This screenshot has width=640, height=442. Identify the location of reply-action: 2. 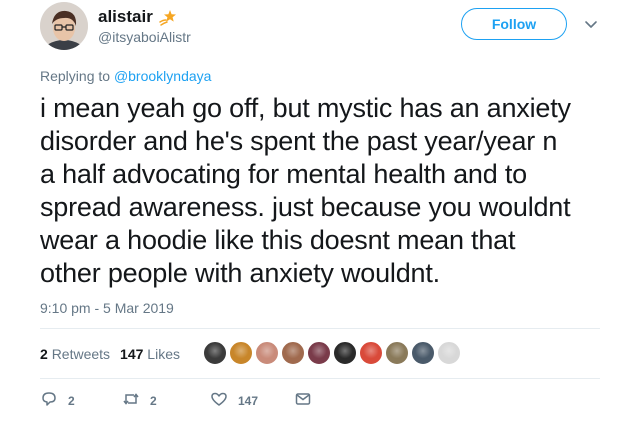
(75, 400).